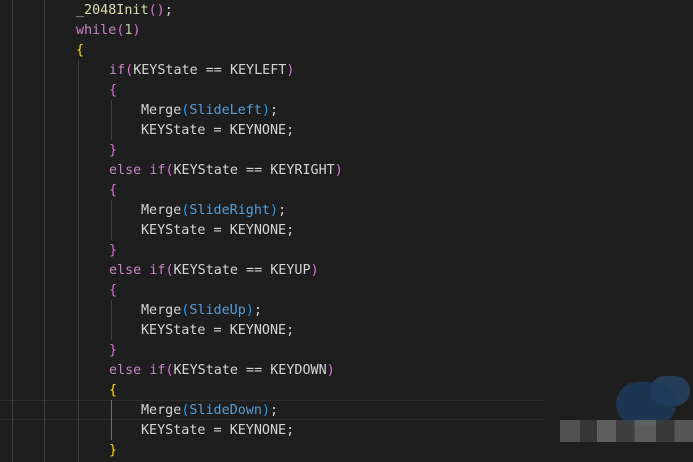 This screenshot has height=462, width=693. Describe the element at coordinates (626, 431) in the screenshot. I see `watermark-blurred-text` at that location.